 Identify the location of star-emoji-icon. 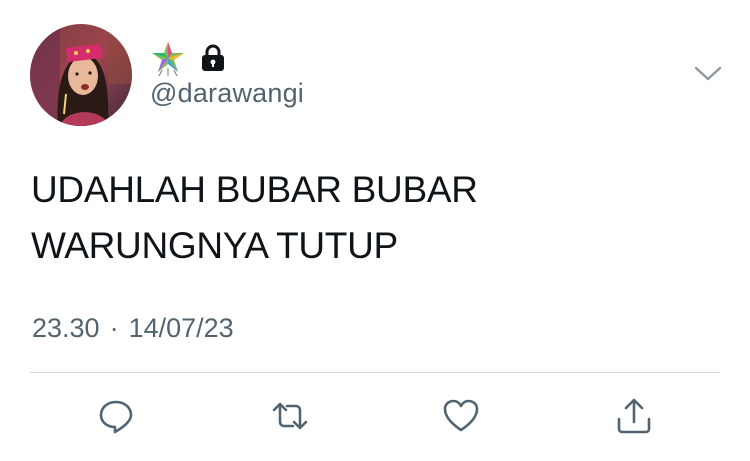
(168, 58).